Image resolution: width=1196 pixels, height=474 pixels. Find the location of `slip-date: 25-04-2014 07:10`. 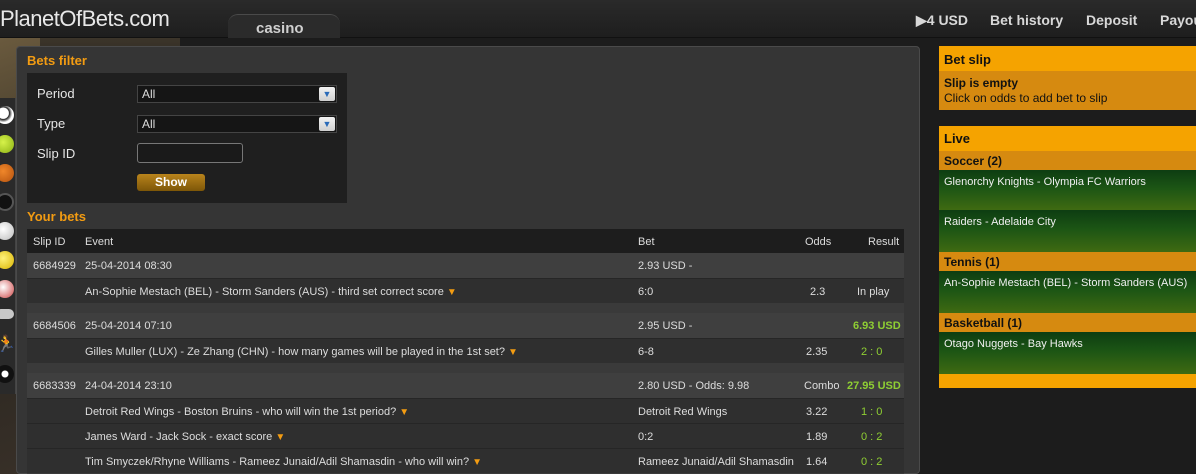

slip-date: 25-04-2014 07:10 is located at coordinates (128, 326).